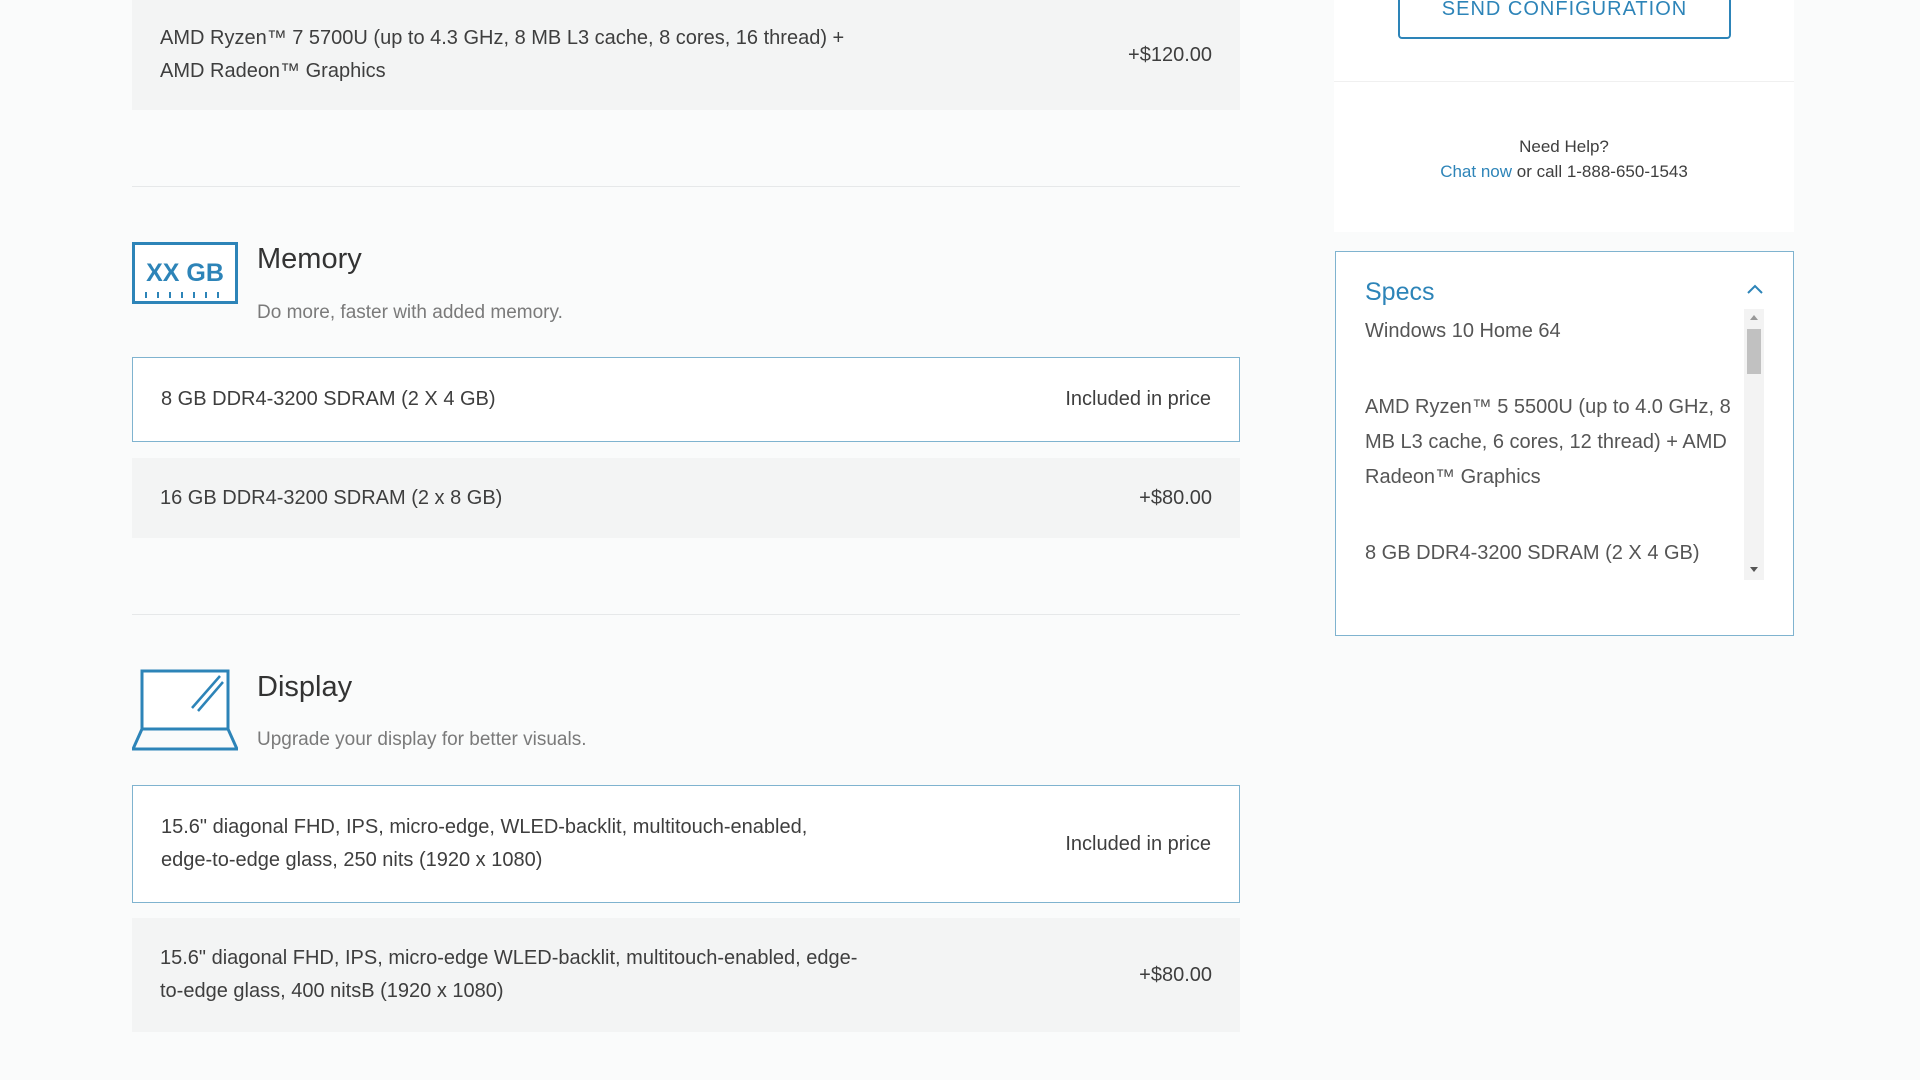 This screenshot has width=1920, height=1080. I want to click on need-help-label: Need Help?, so click(1564, 146).